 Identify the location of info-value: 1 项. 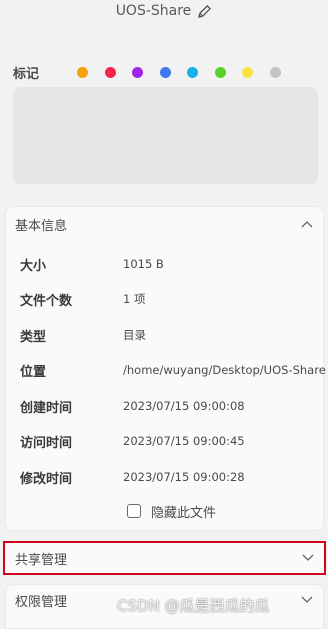
(134, 299).